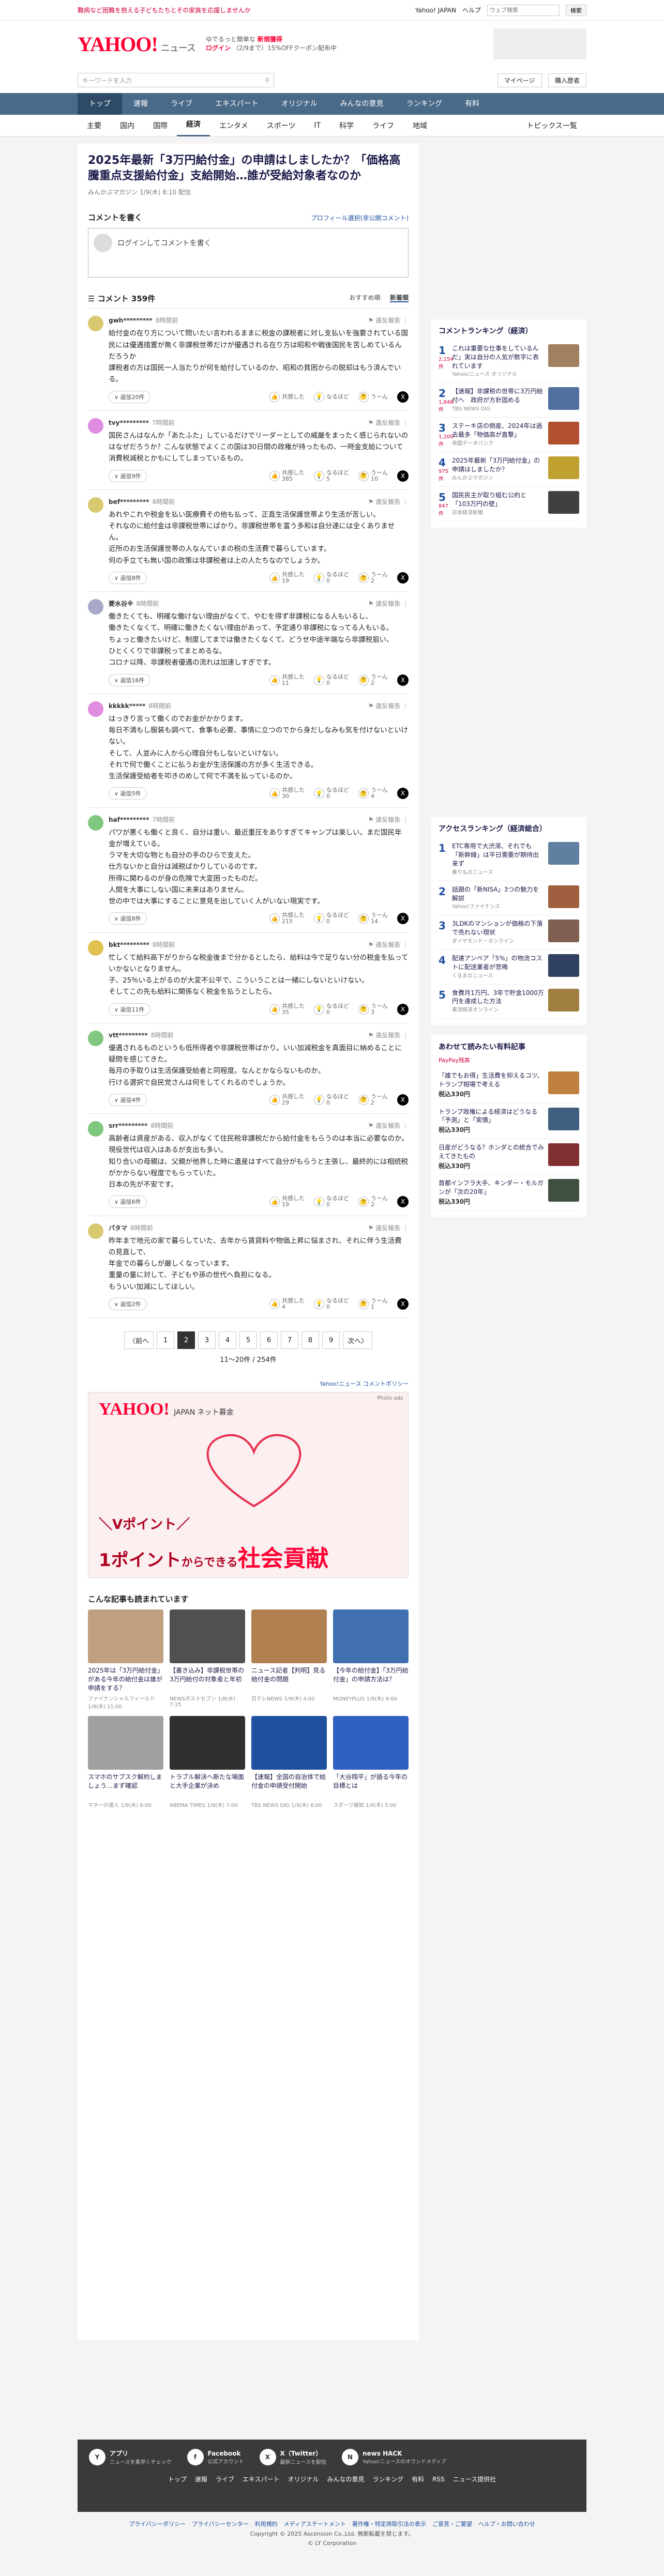  What do you see at coordinates (474, 2479) in the screenshot?
I see `footer-nav-item: ニュース提供社` at bounding box center [474, 2479].